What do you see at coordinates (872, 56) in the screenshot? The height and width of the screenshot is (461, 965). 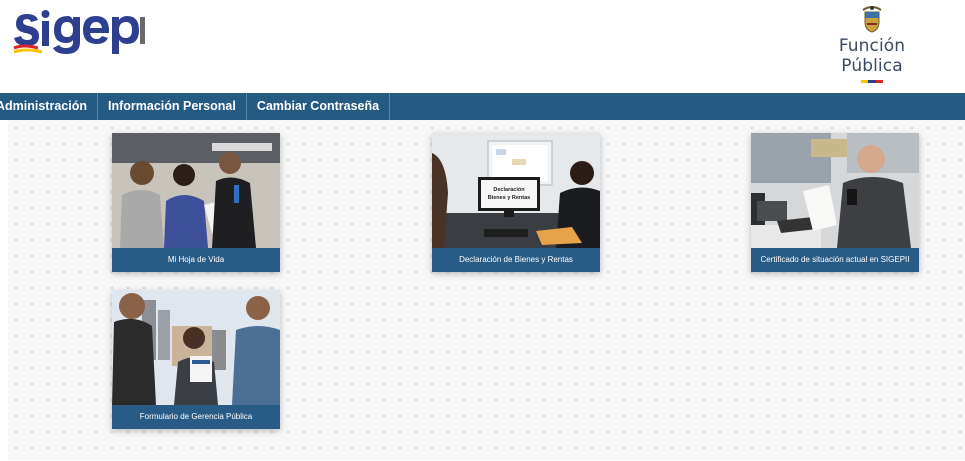 I see `funcion-publica-text: Función Pública` at bounding box center [872, 56].